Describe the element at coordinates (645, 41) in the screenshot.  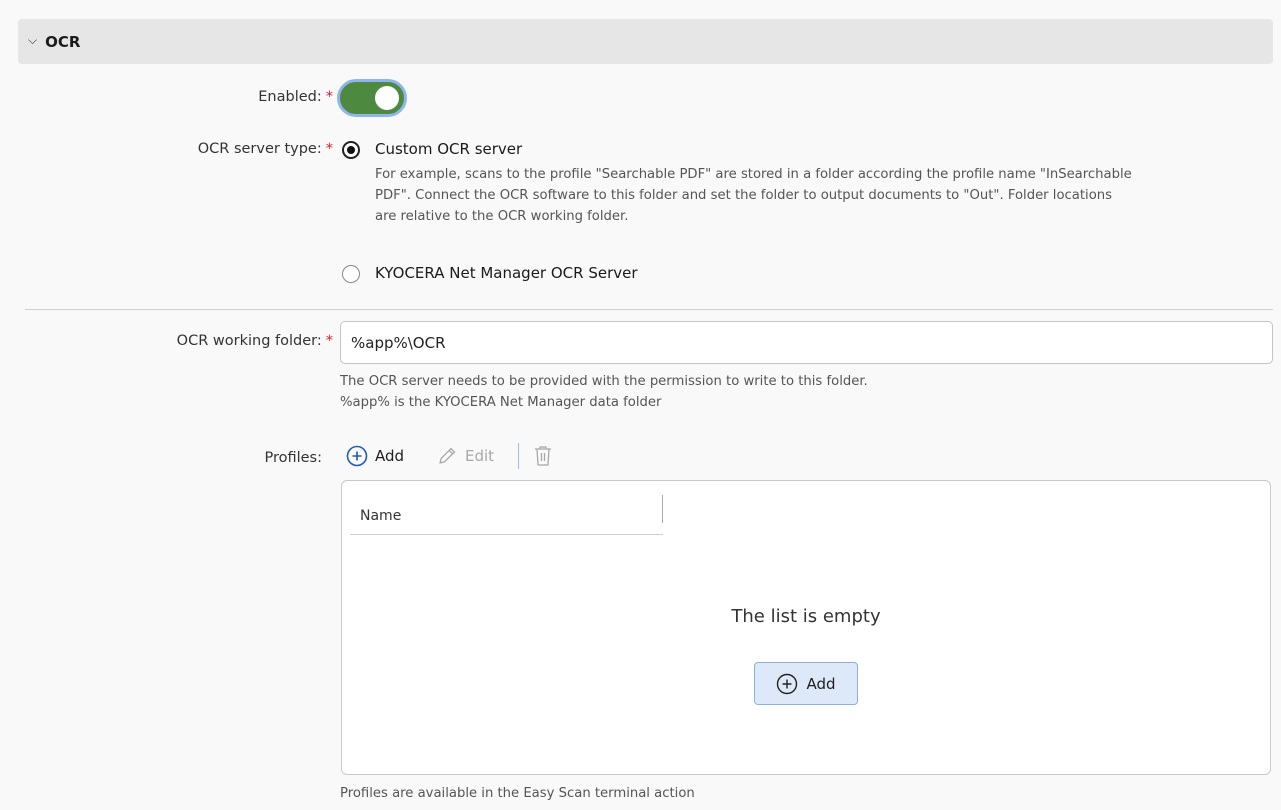
I see `ocr-section-header: ⌵ OCR` at that location.